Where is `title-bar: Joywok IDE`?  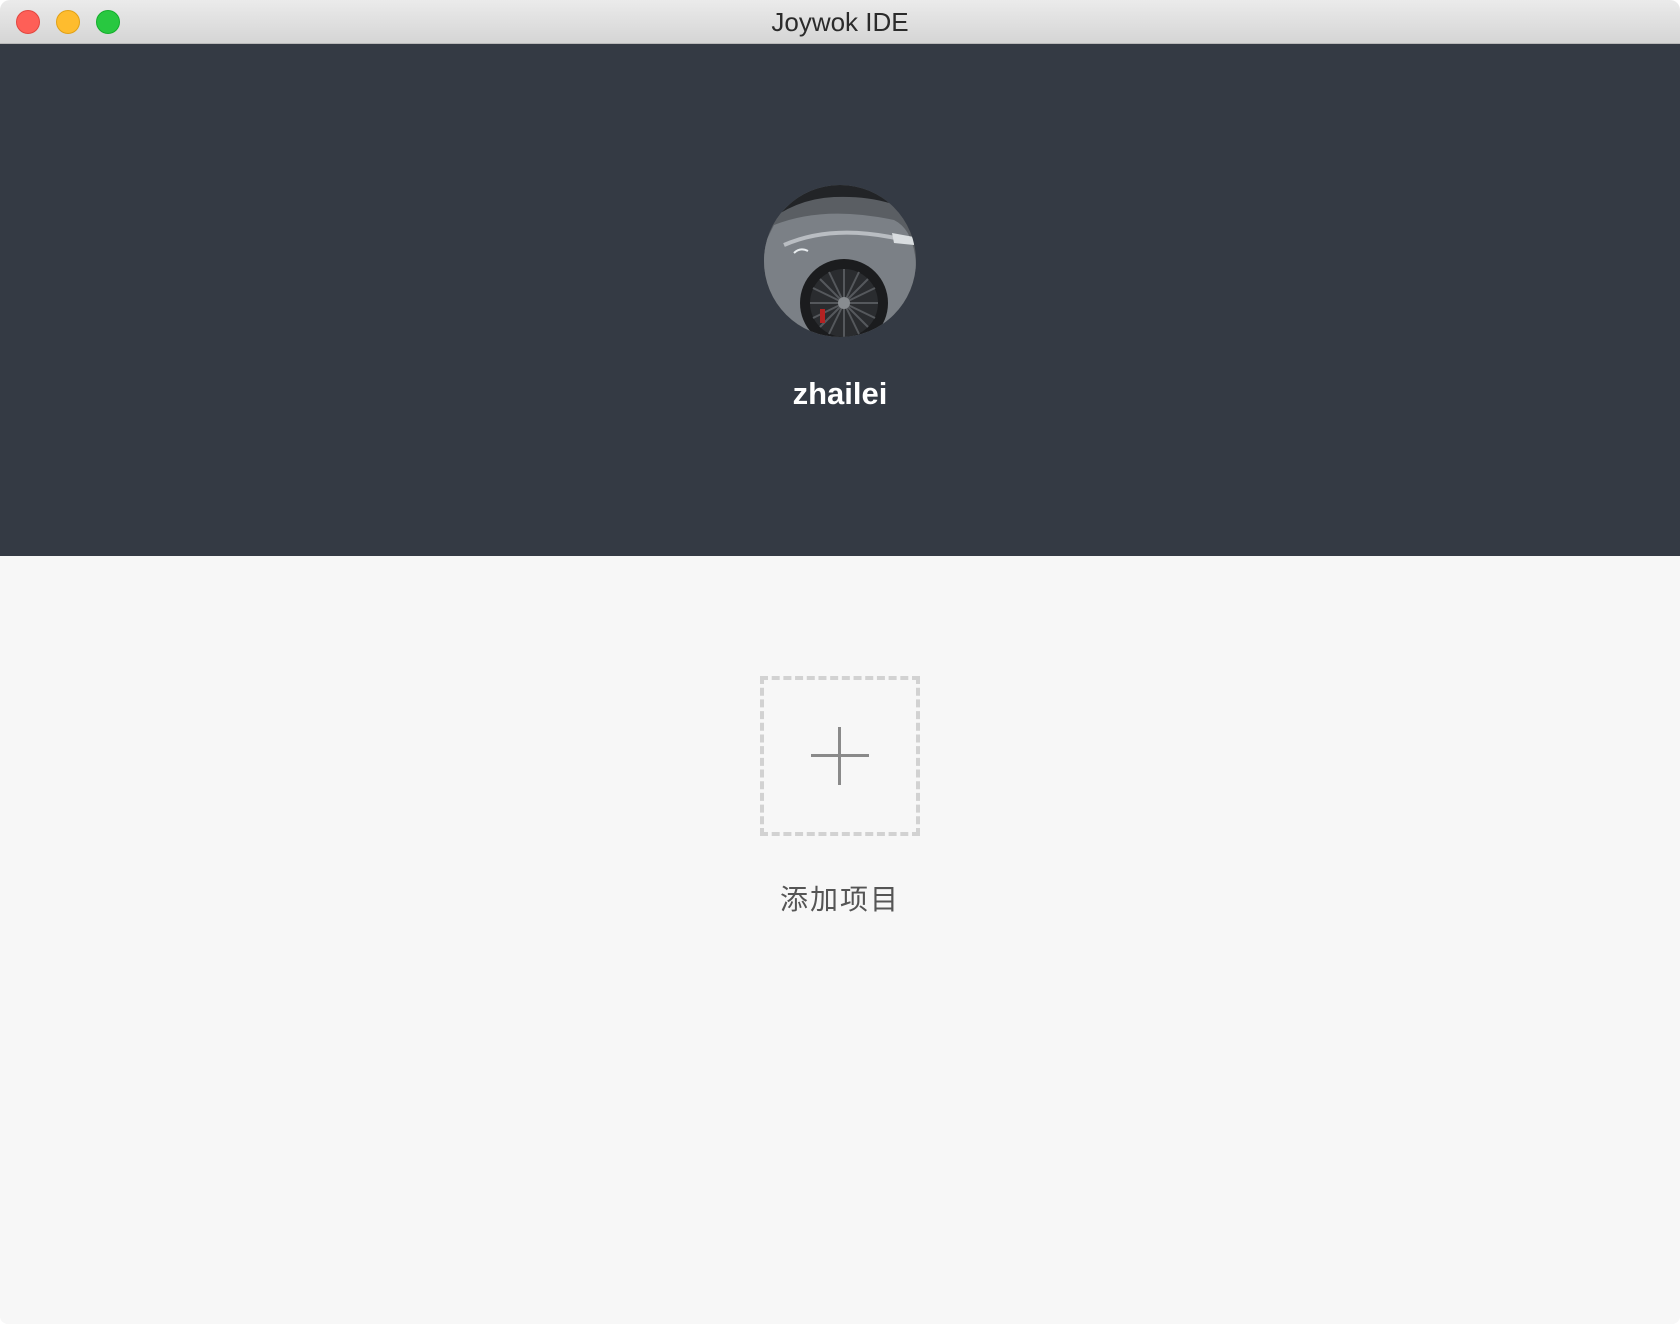
title-bar: Joywok IDE is located at coordinates (840, 22).